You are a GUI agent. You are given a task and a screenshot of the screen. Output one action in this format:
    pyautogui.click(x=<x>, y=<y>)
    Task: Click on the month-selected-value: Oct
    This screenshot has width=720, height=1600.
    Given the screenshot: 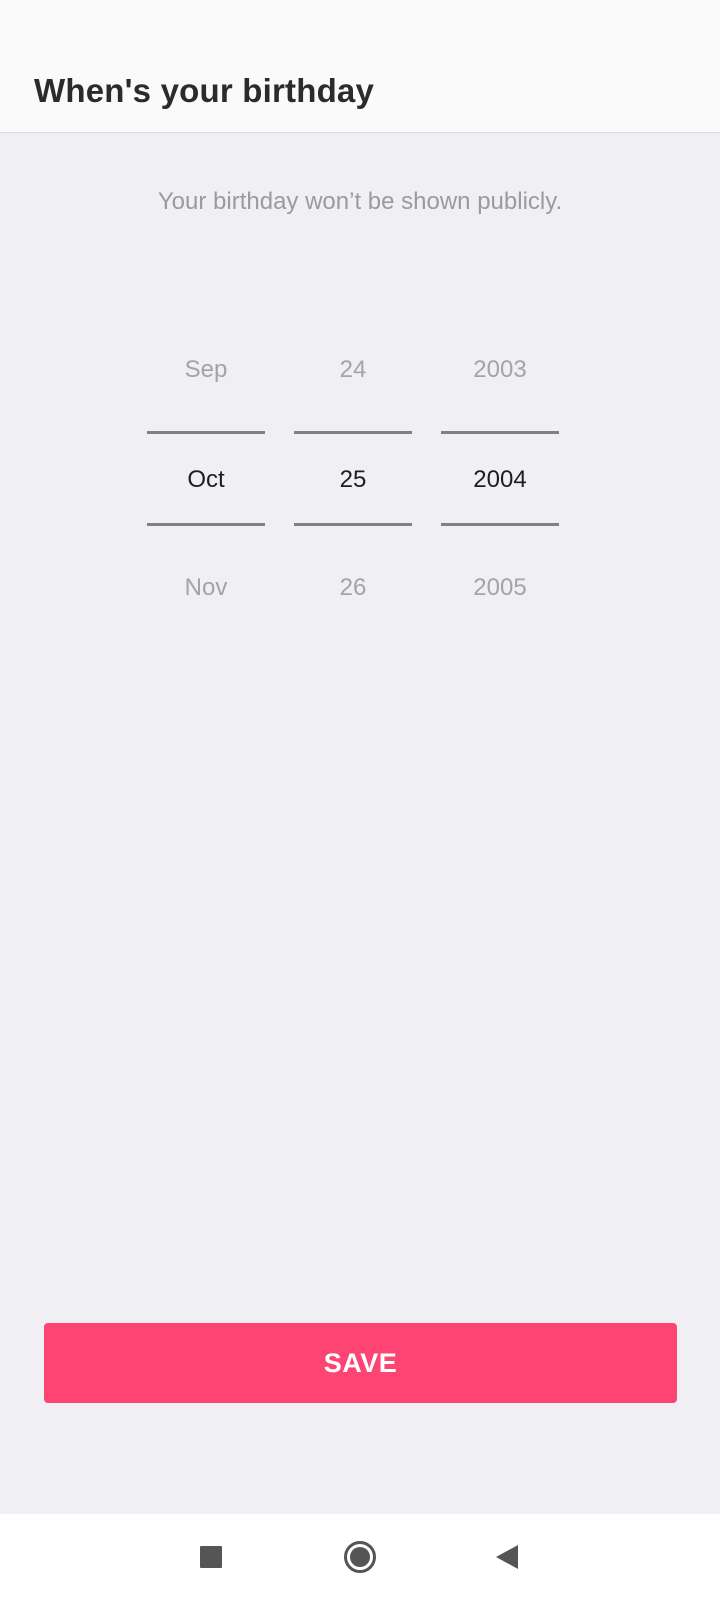 What is the action you would take?
    pyautogui.click(x=206, y=480)
    